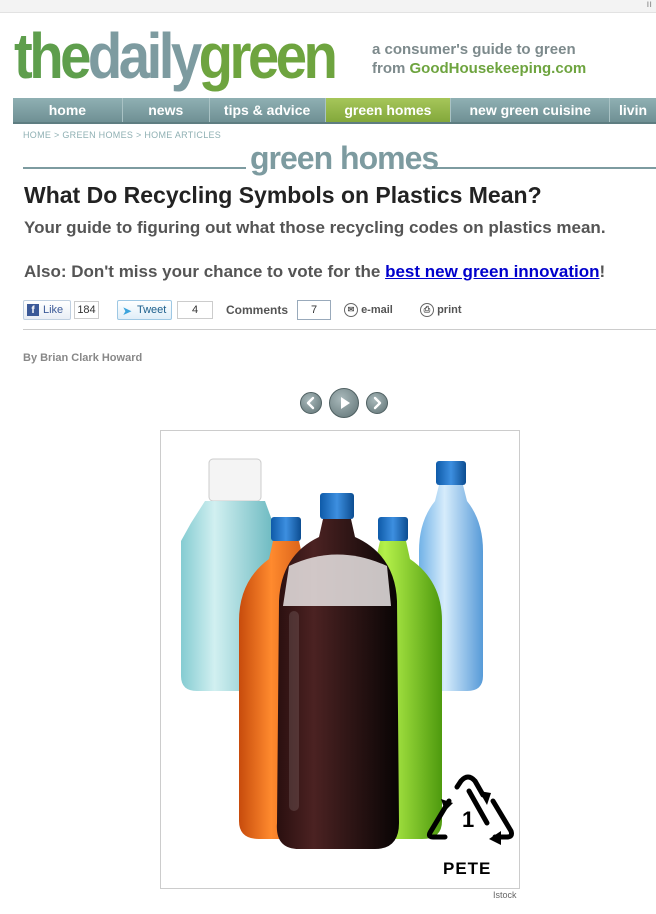 The image size is (656, 914). What do you see at coordinates (427, 310) in the screenshot?
I see `print-icon: ⎙` at bounding box center [427, 310].